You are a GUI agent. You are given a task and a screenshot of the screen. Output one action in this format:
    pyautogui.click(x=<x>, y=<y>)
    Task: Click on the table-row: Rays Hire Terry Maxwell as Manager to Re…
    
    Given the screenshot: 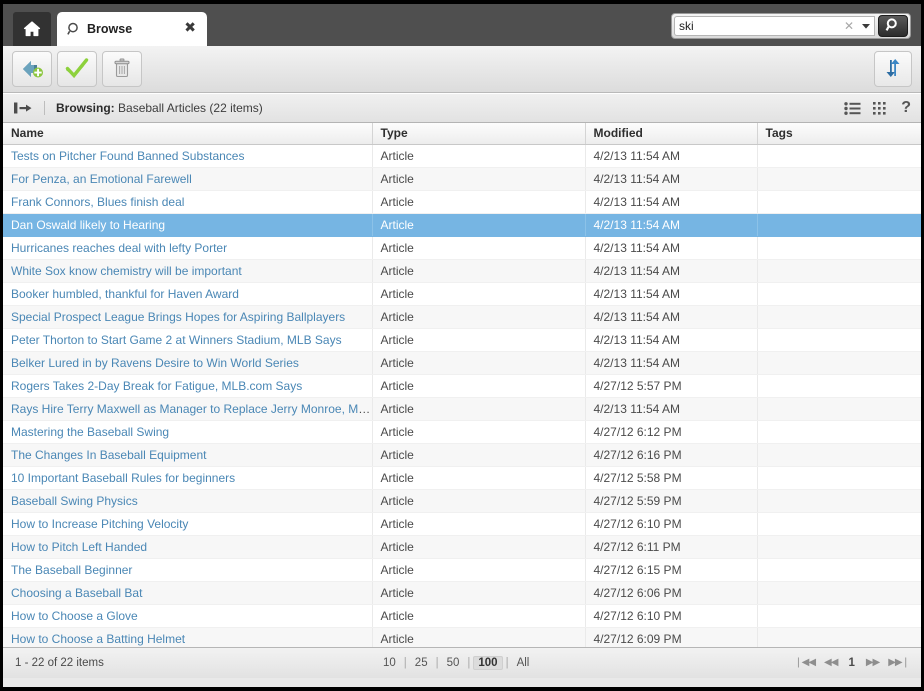 What is the action you would take?
    pyautogui.click(x=462, y=409)
    